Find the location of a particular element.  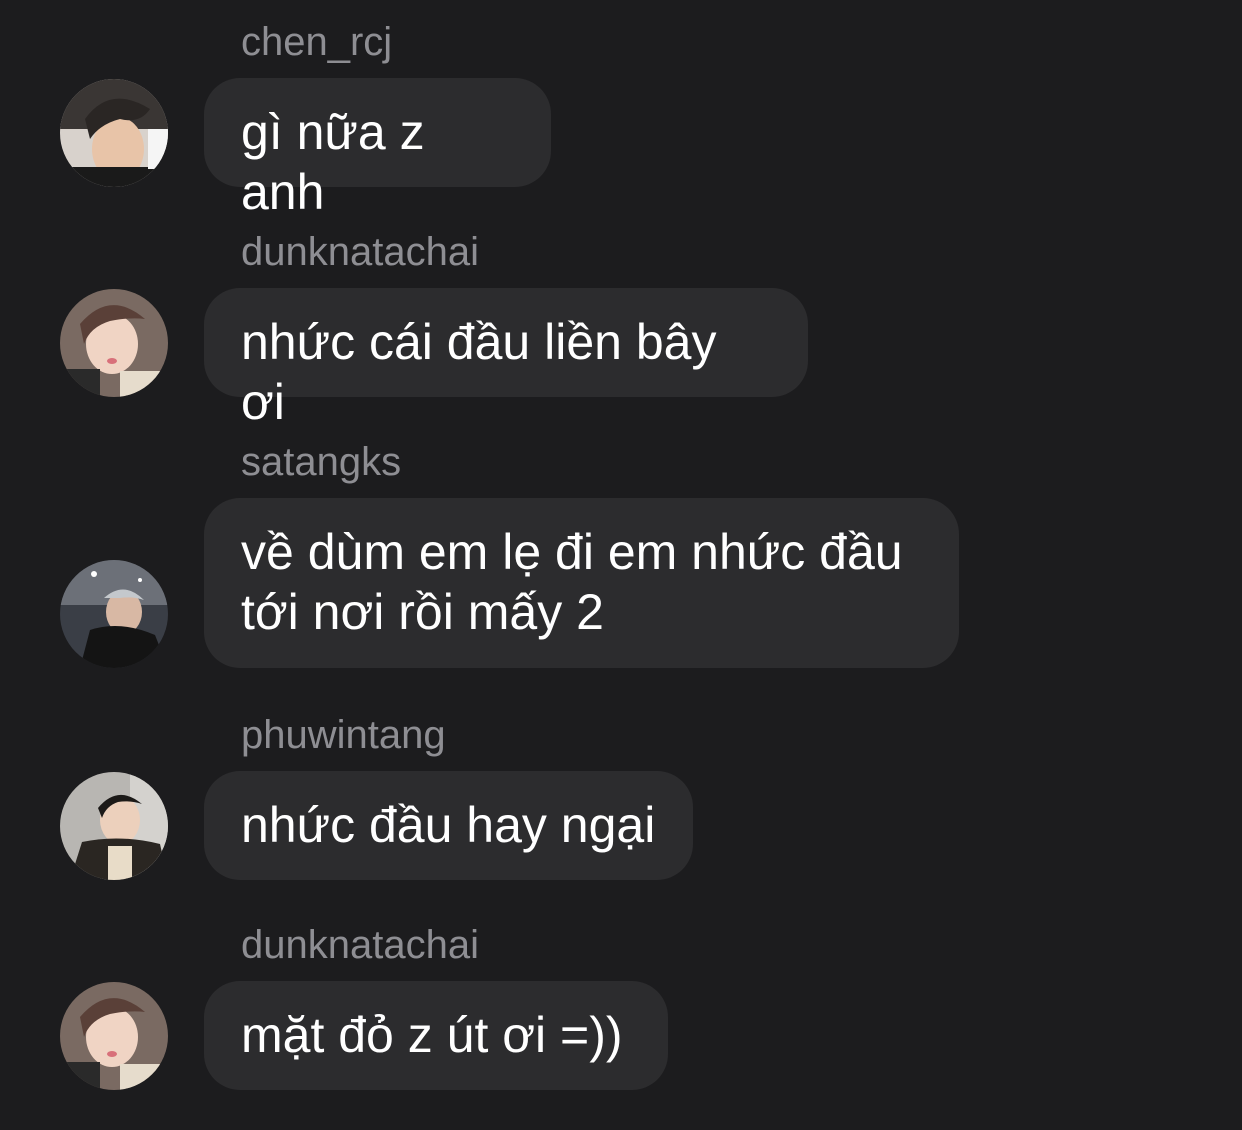

message-bubble: nhức cái đầu liền bây ơi is located at coordinates (506, 359).